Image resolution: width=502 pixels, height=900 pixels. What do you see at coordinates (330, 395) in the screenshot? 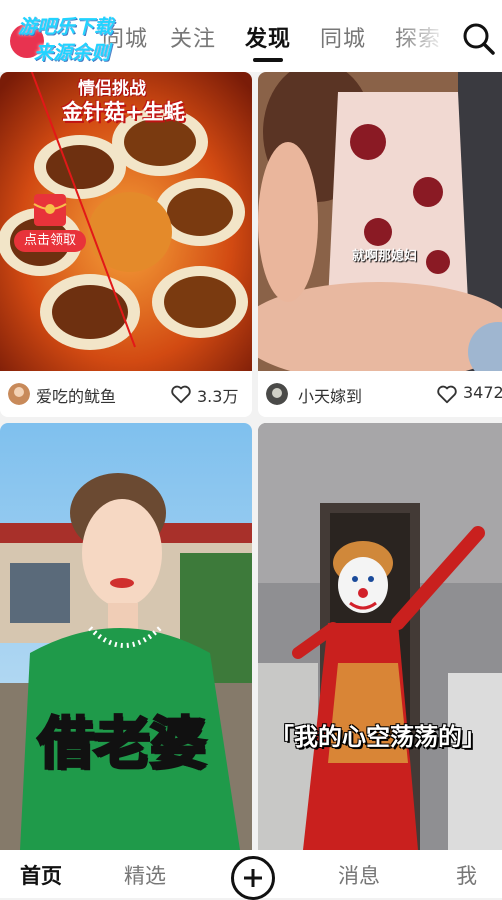
I see `author-name: 小天嫁到` at bounding box center [330, 395].